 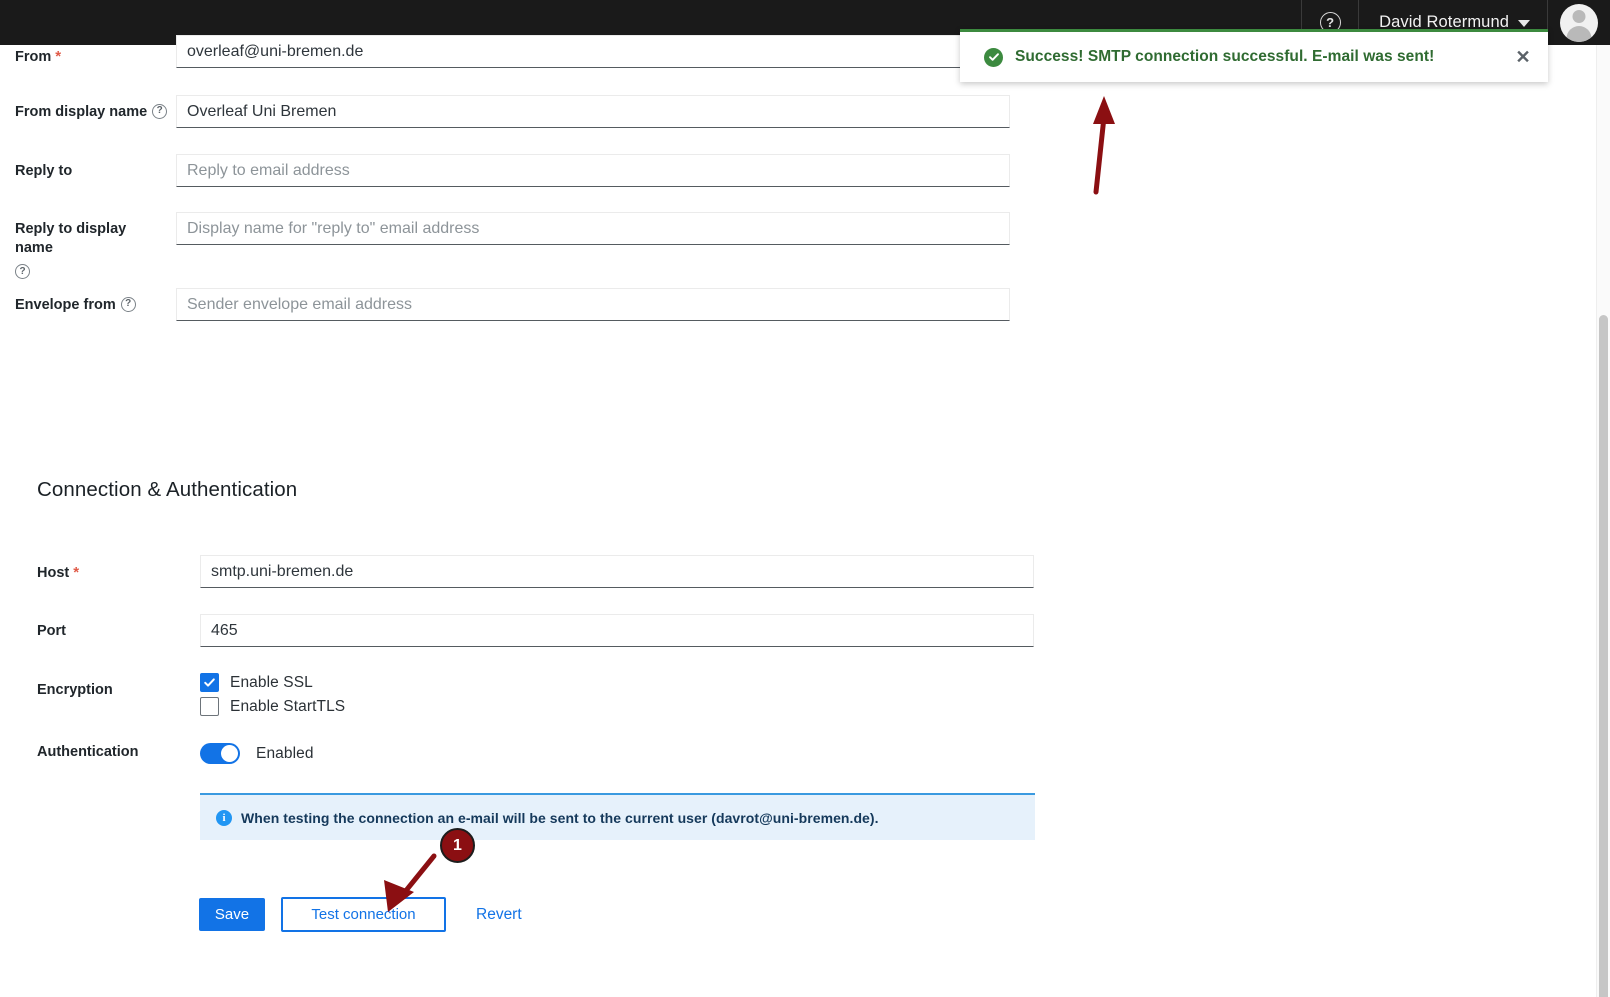 I want to click on avatar-body, so click(x=1579, y=33).